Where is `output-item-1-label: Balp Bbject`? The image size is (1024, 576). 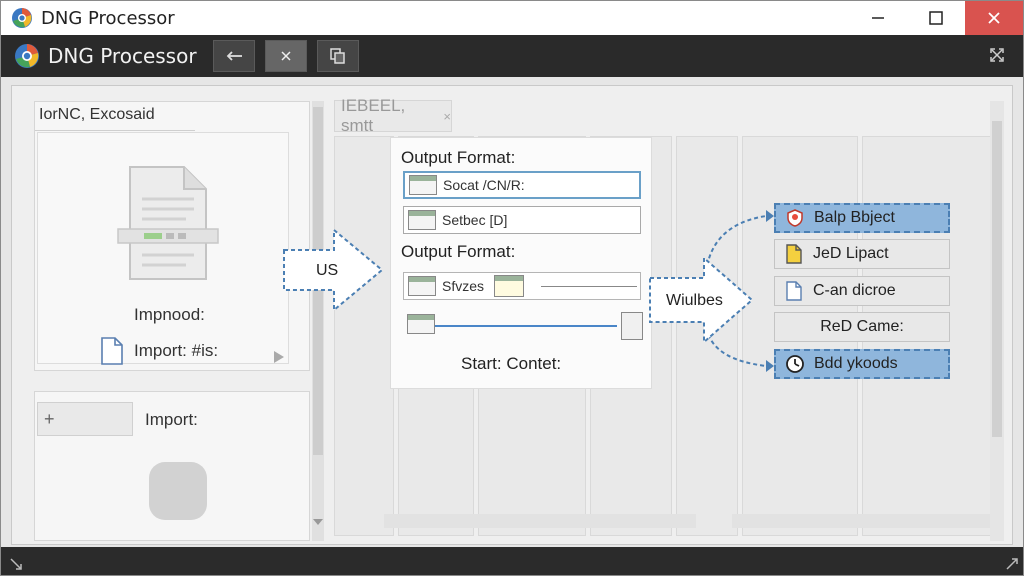 output-item-1-label: Balp Bbject is located at coordinates (854, 217).